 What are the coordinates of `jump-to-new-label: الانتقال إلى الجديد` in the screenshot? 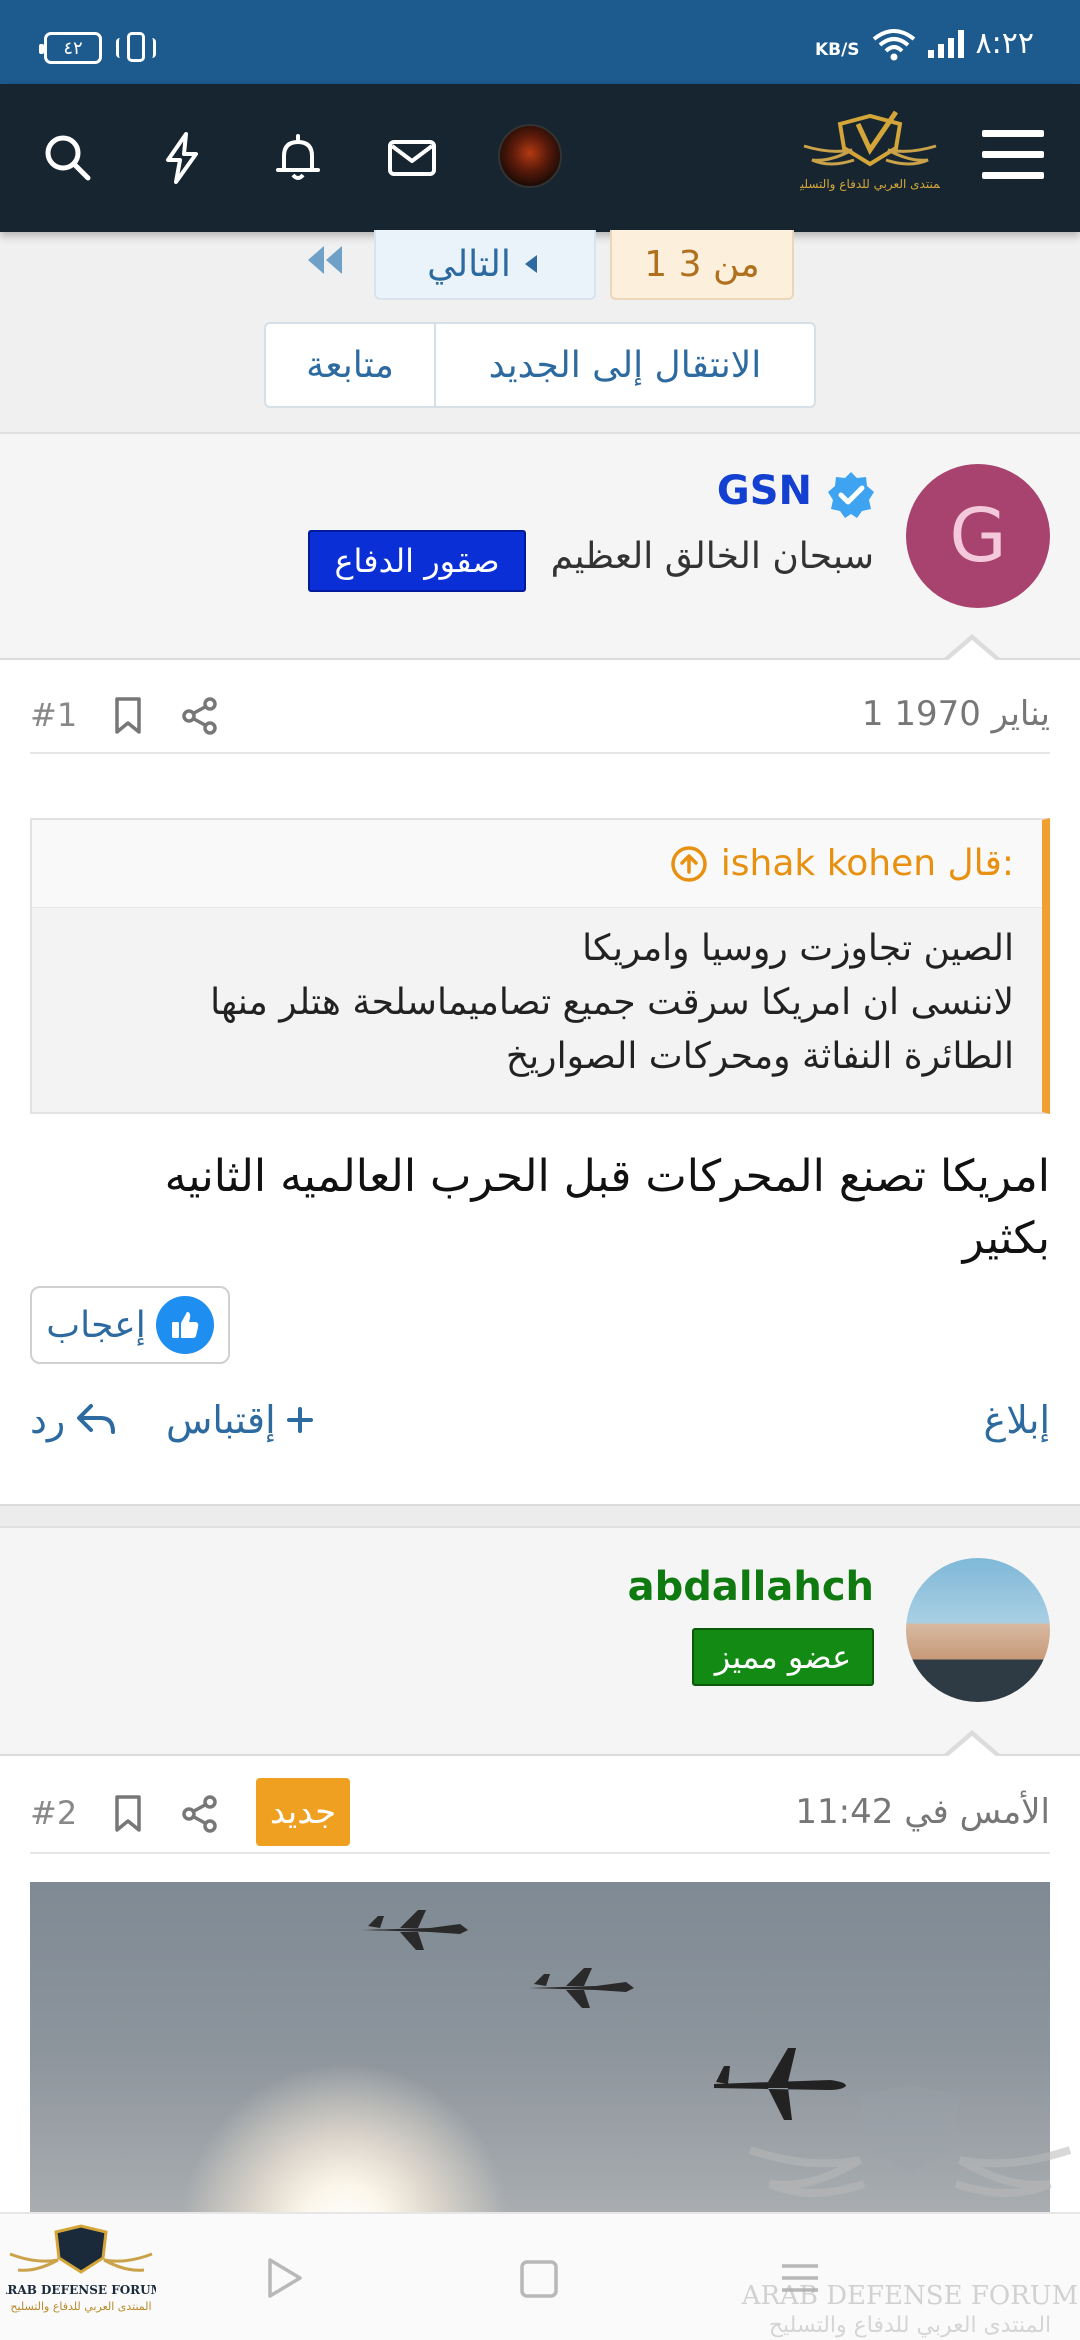 It's located at (625, 365).